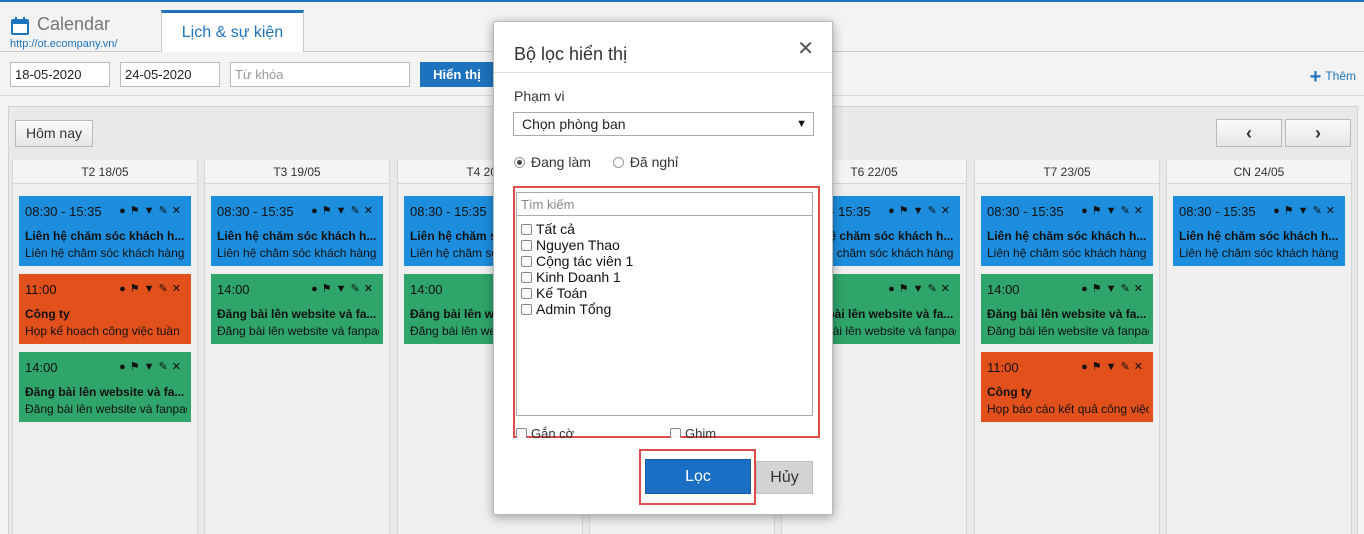 The width and height of the screenshot is (1364, 534). Describe the element at coordinates (1318, 133) in the screenshot. I see `next-week-button: ›` at that location.